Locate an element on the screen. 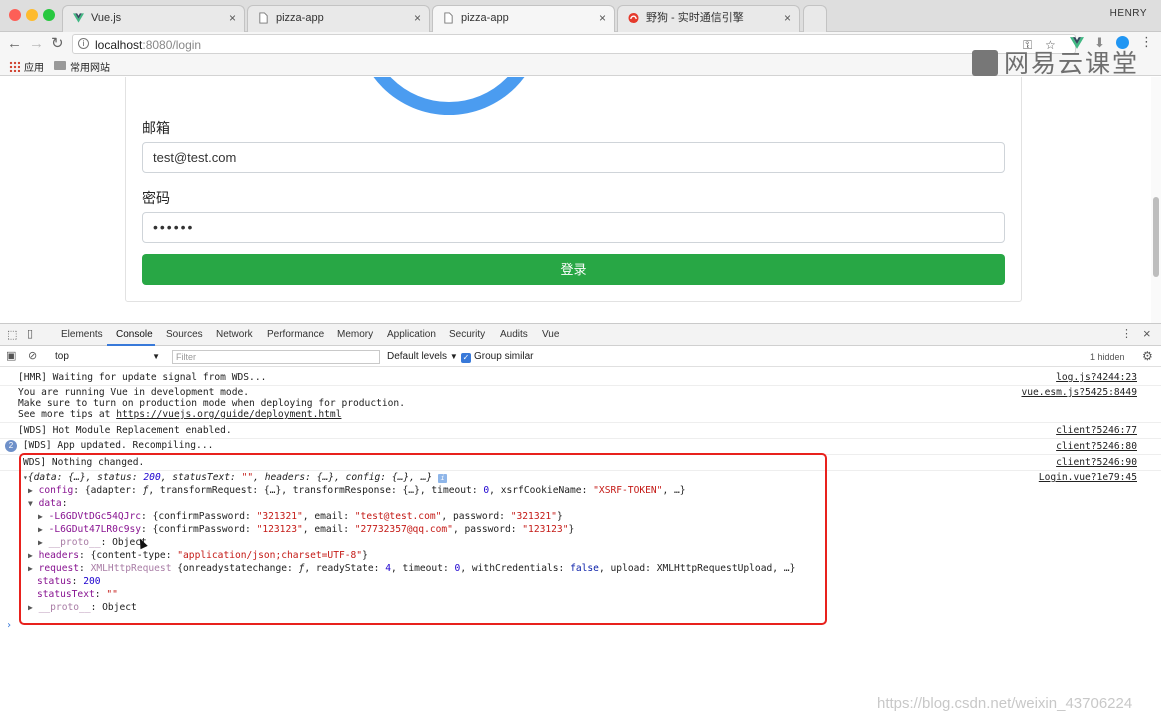 The height and width of the screenshot is (712, 1161). wilddog-logo-icon is located at coordinates (633, 18).